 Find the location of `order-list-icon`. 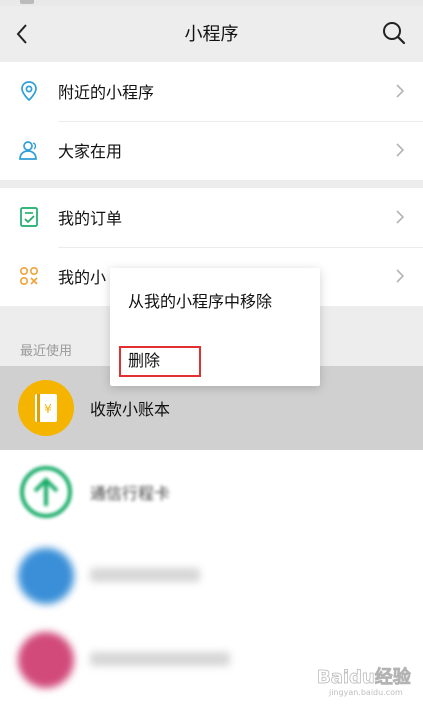

order-list-icon is located at coordinates (29, 217).